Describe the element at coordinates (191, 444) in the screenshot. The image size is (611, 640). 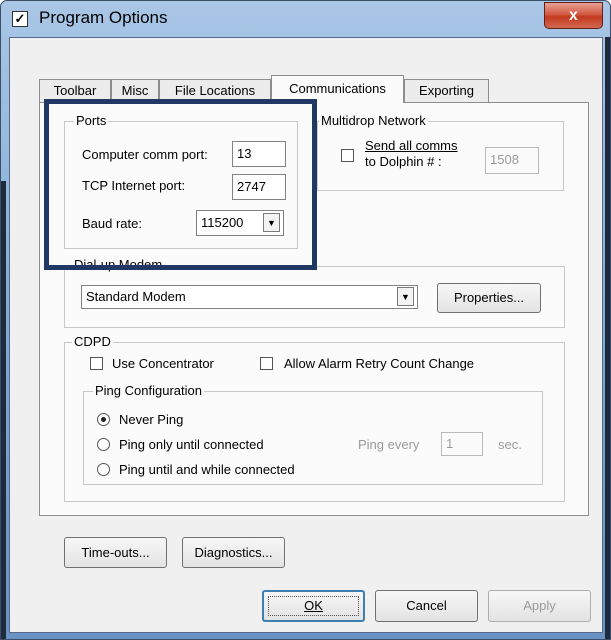
I see `ping-until-connected-label: Ping only until connected` at that location.